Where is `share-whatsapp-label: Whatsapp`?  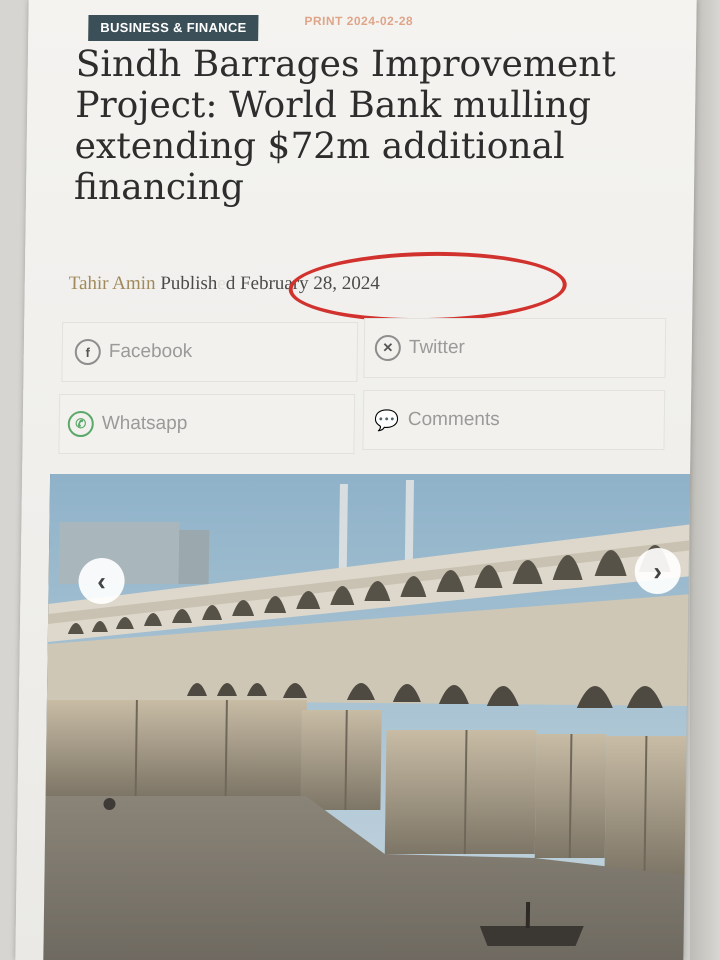
share-whatsapp-label: Whatsapp is located at coordinates (144, 423).